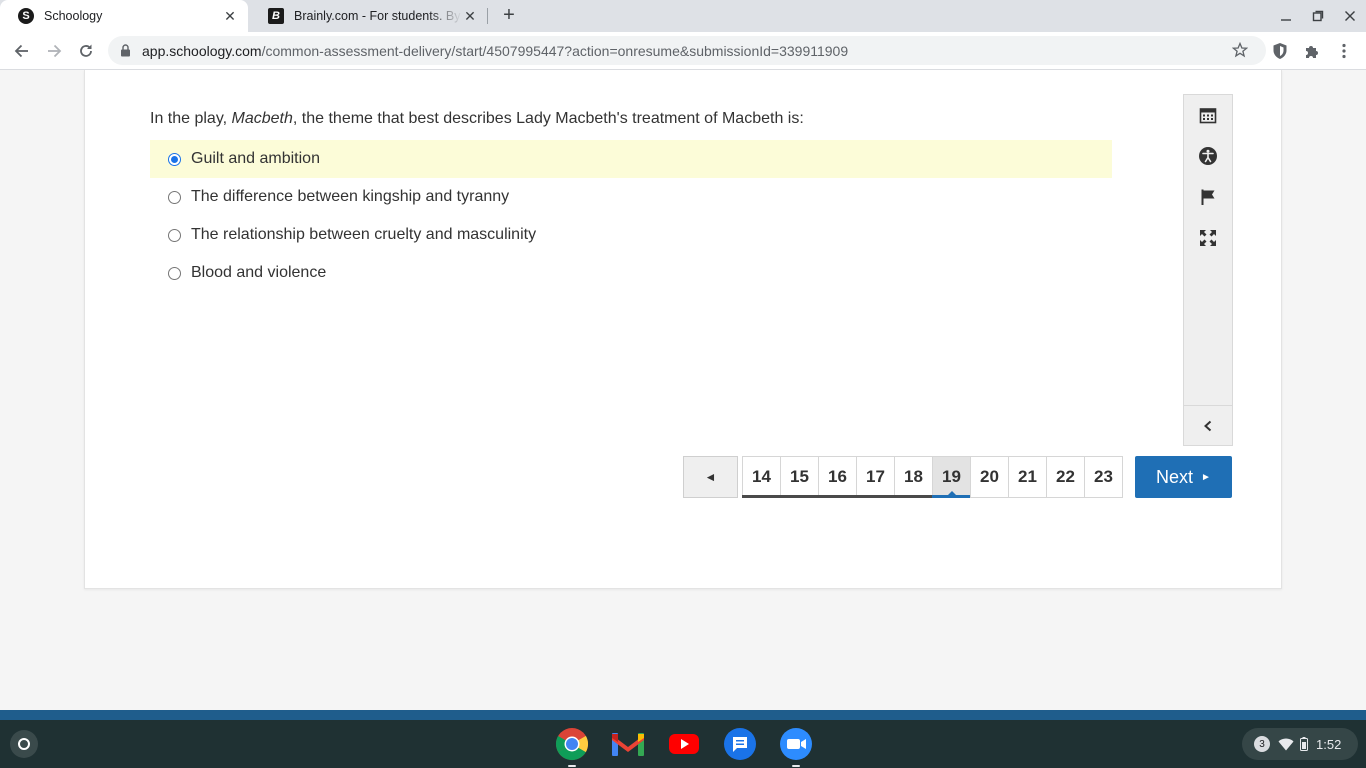 The width and height of the screenshot is (1366, 768). I want to click on shelf: 3 1:52, so click(683, 744).